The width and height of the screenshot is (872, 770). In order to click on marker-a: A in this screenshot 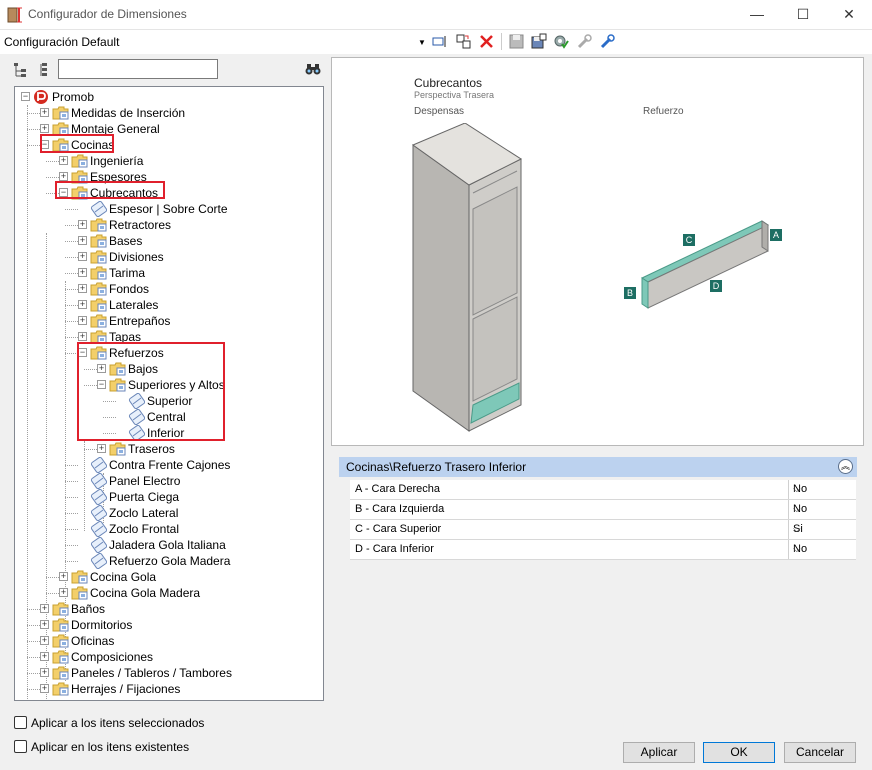, I will do `click(776, 235)`.